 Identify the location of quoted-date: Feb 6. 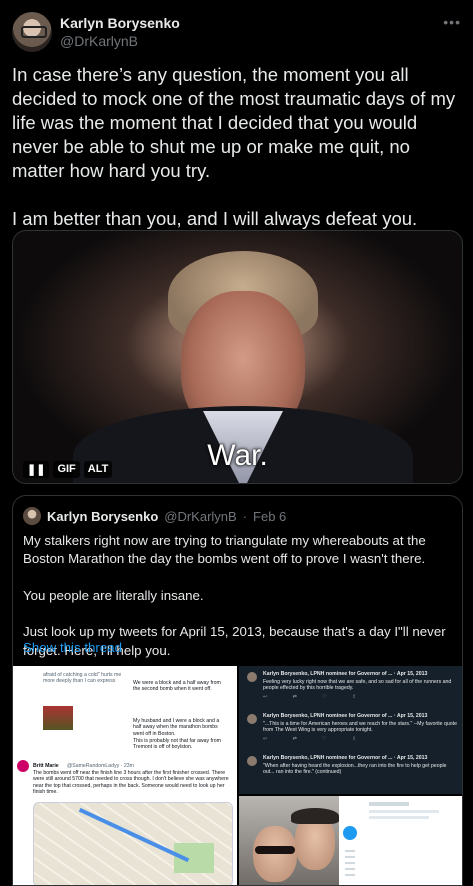
(270, 516).